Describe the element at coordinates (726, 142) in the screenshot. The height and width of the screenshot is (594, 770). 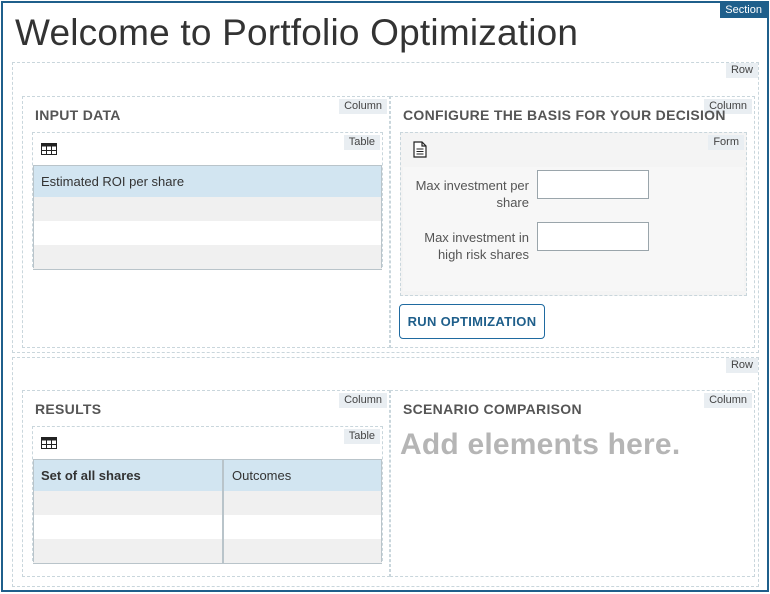
I see `form-tag: Form` at that location.